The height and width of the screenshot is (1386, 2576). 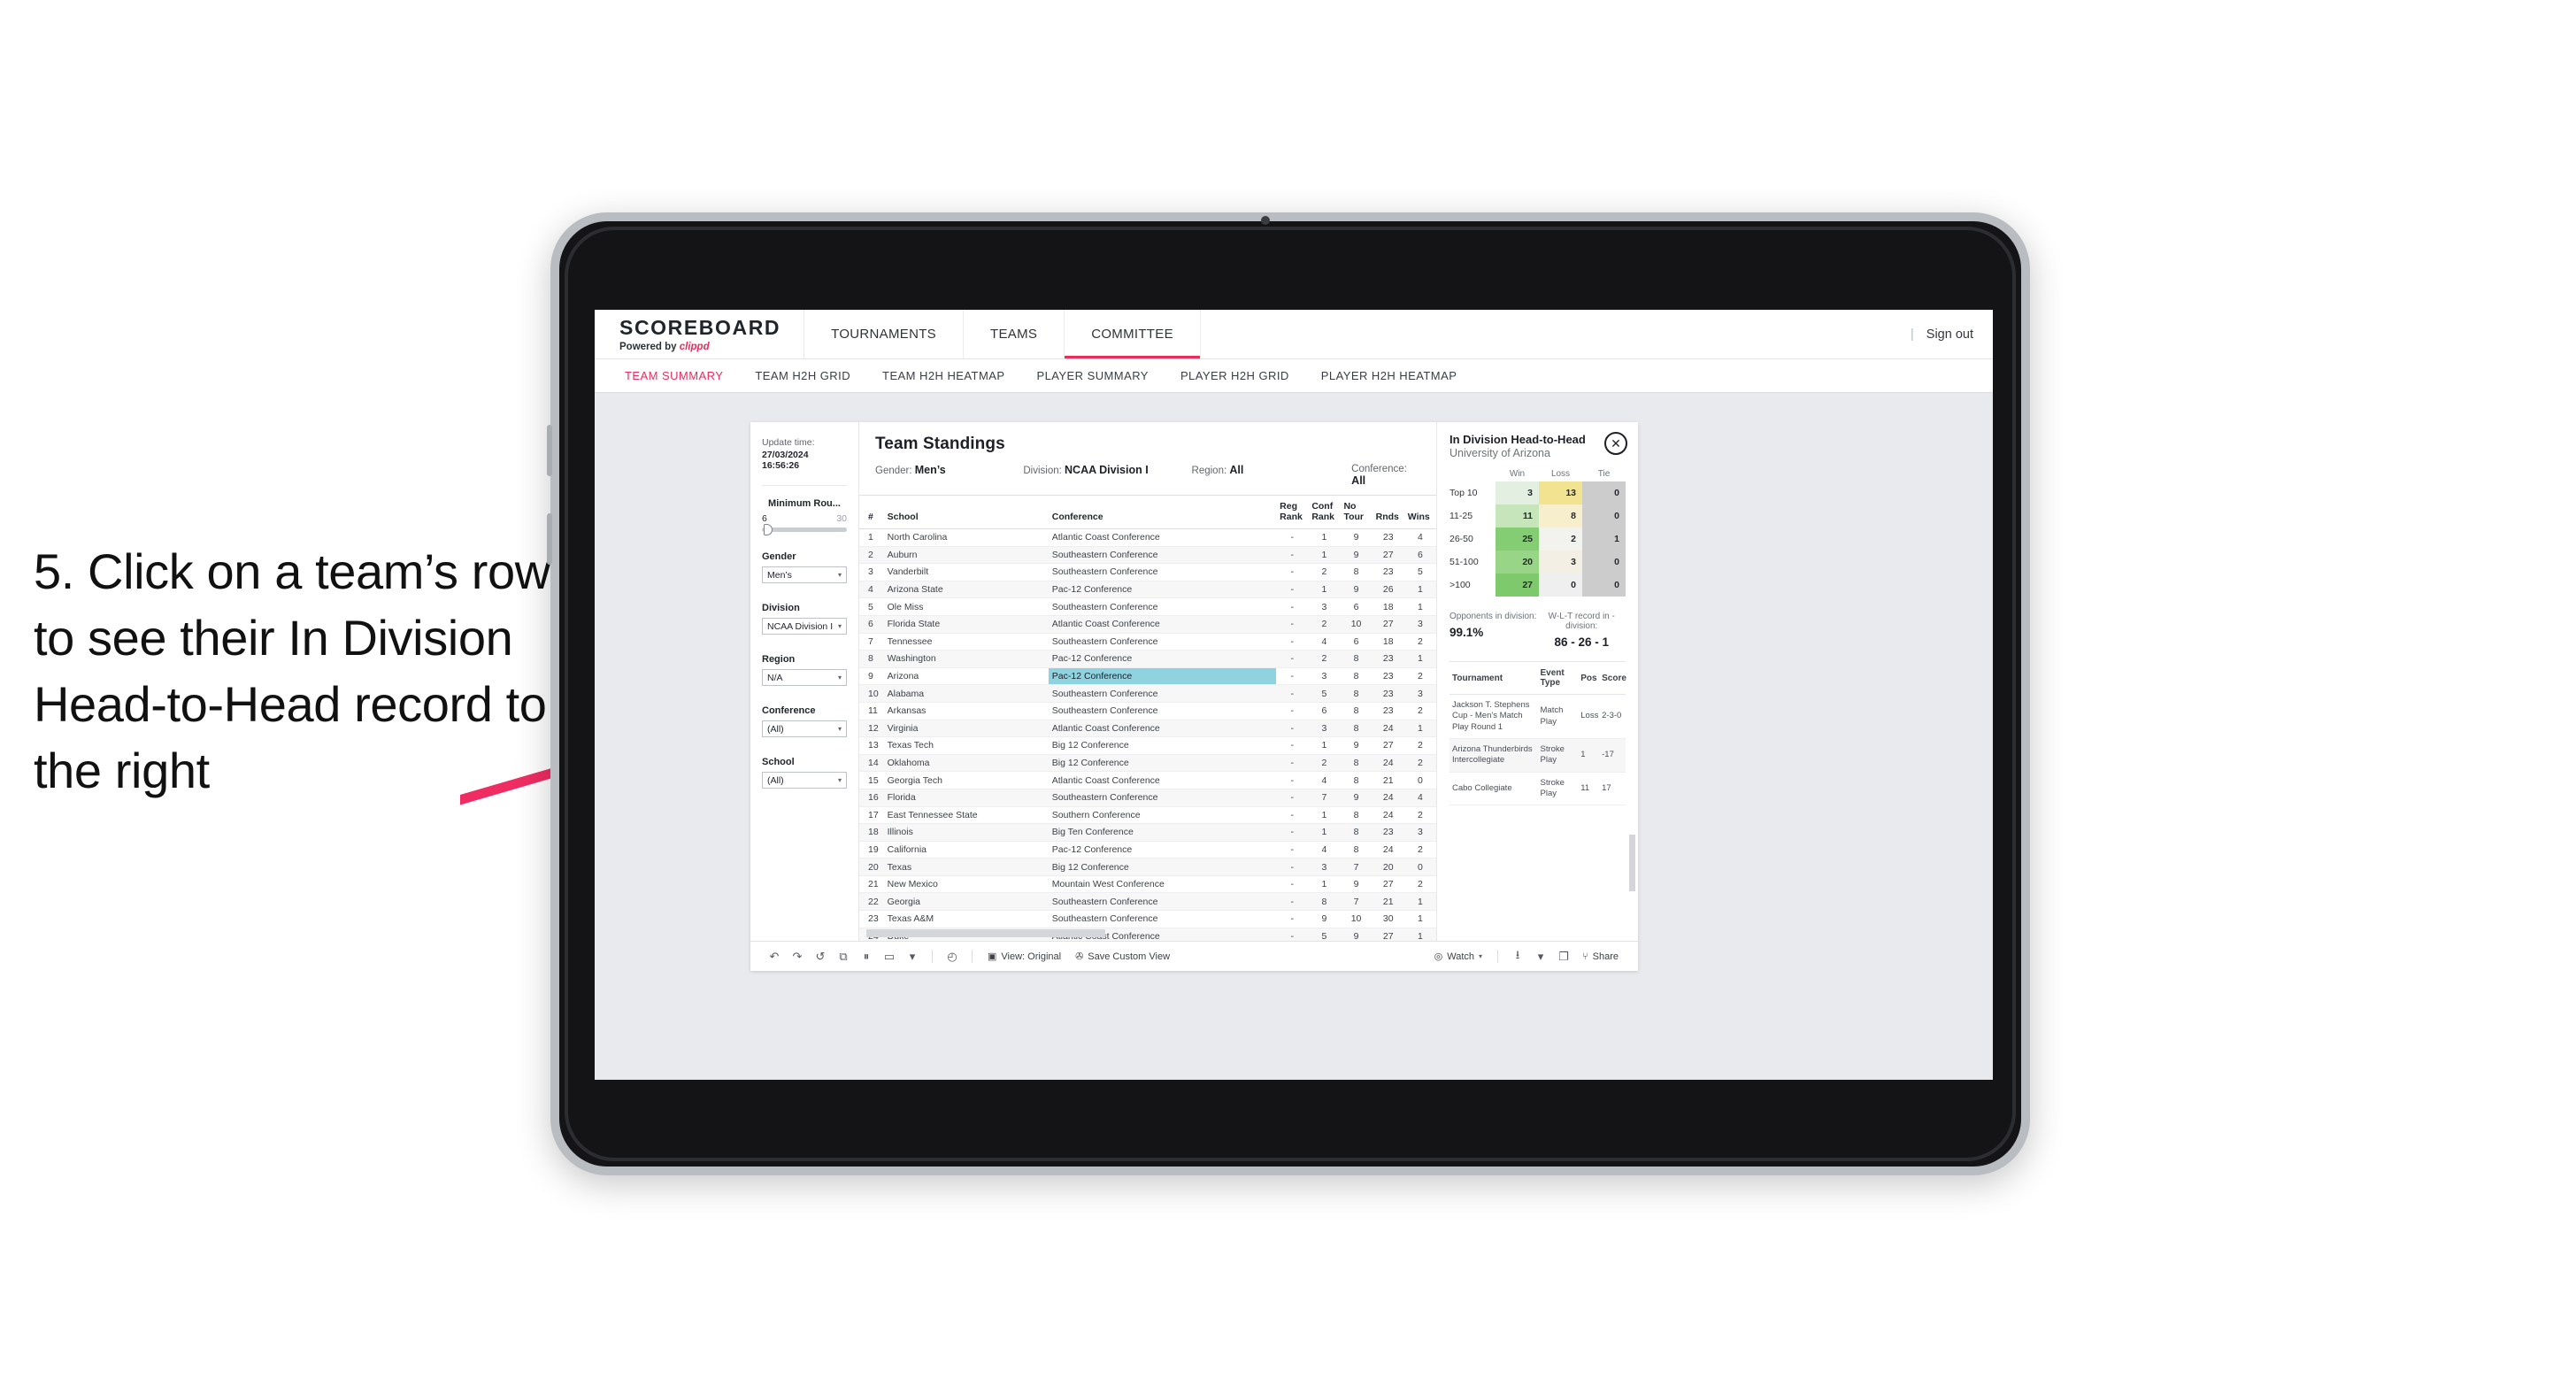 What do you see at coordinates (1092, 375) in the screenshot?
I see `tab-player-summary: PLAYER SUMMARY` at bounding box center [1092, 375].